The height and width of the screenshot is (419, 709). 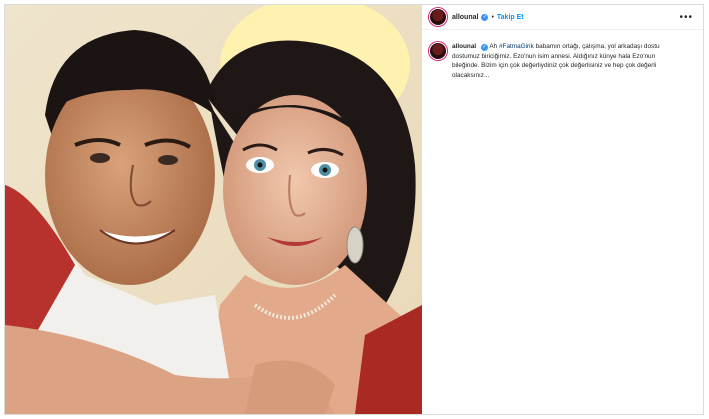 What do you see at coordinates (485, 17) in the screenshot?
I see `verified-badge-icon: ✓` at bounding box center [485, 17].